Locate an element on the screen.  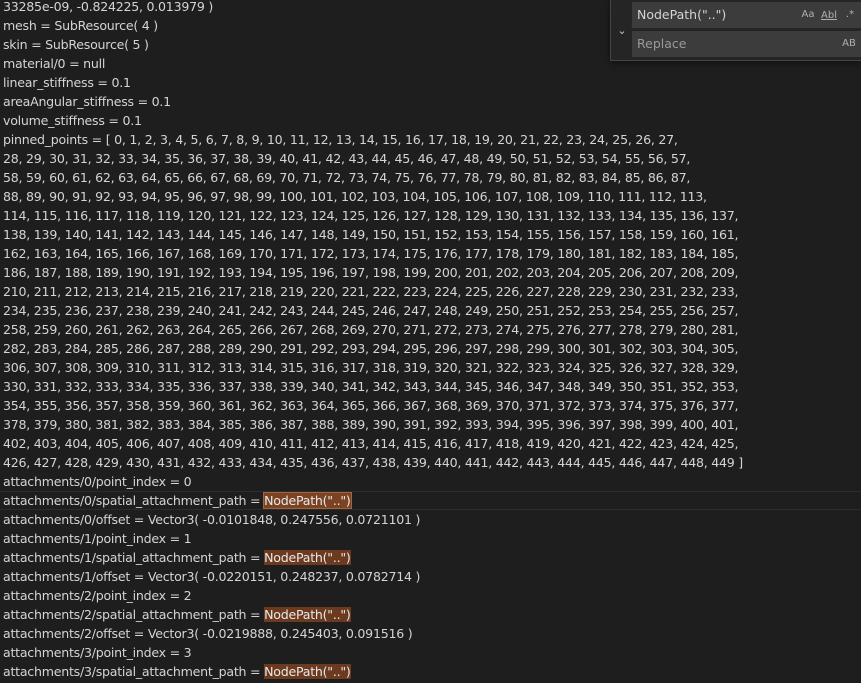
code-line: volume_stiffness = 0.1 is located at coordinates (72, 120).